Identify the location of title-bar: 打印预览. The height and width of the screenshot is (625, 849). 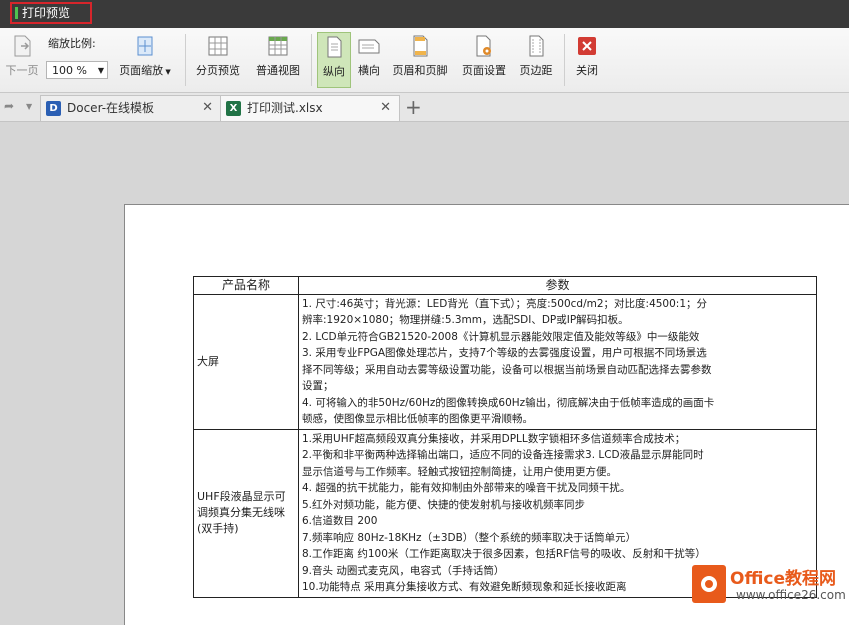
(424, 14).